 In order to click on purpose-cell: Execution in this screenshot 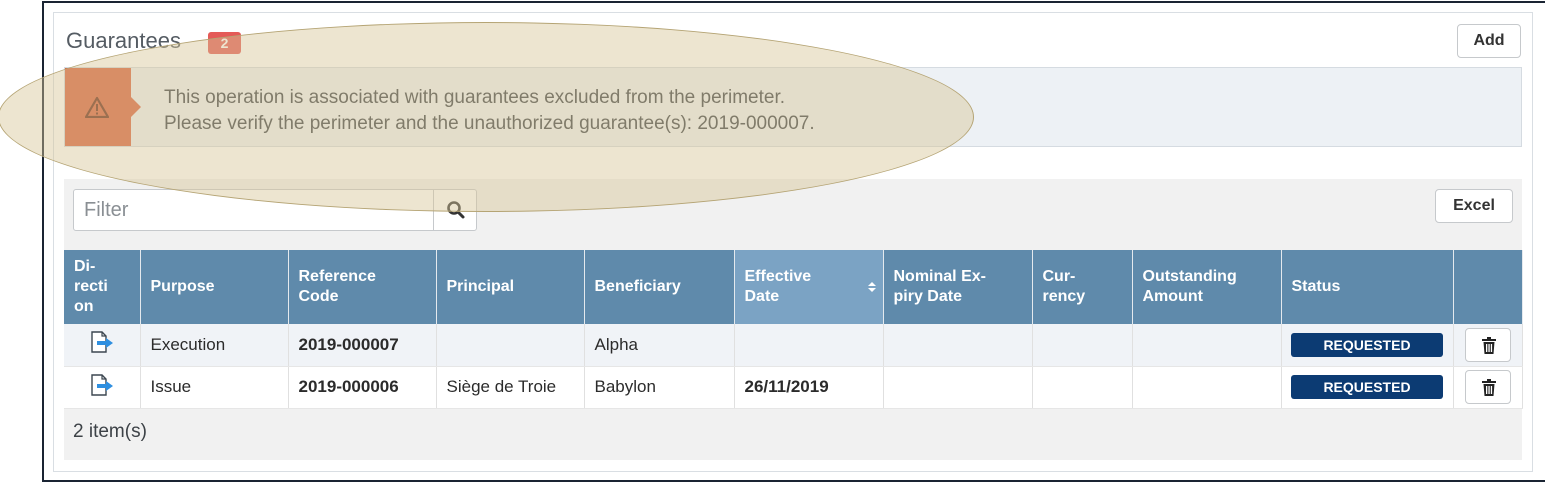, I will do `click(214, 345)`.